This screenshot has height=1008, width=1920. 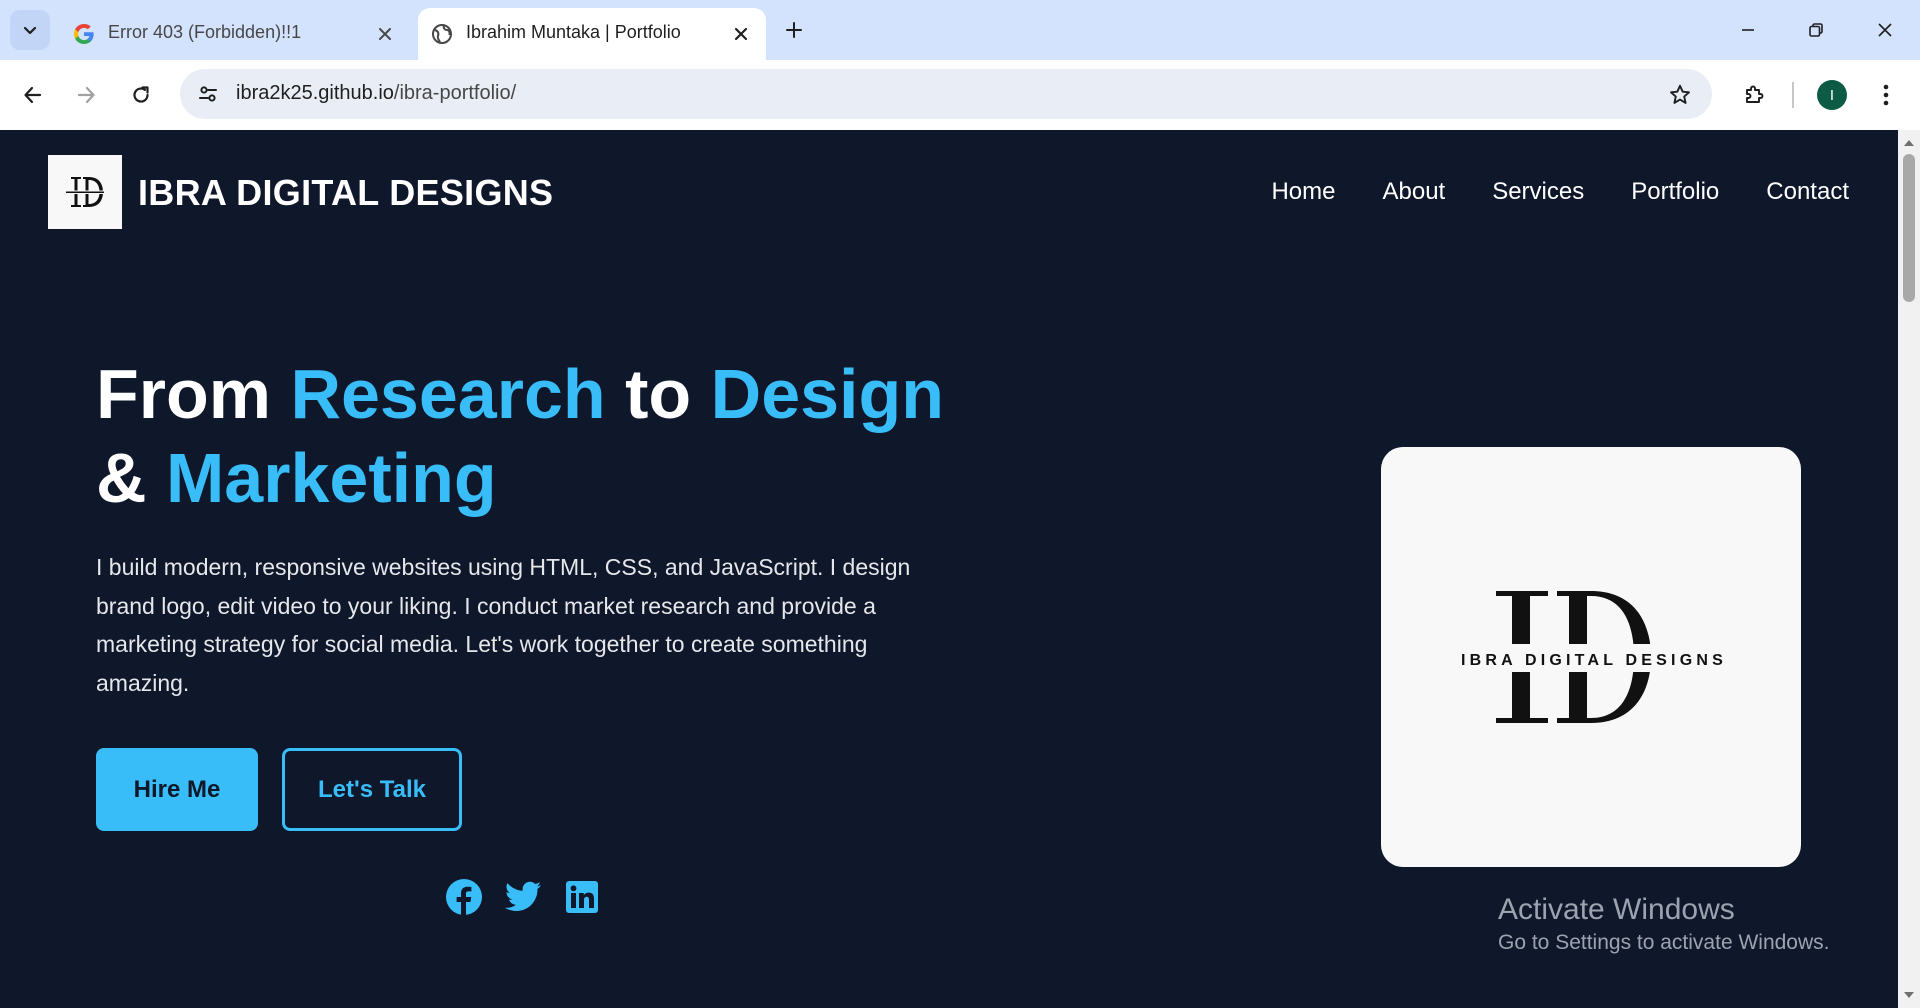 I want to click on twitter-link, so click(x=523, y=897).